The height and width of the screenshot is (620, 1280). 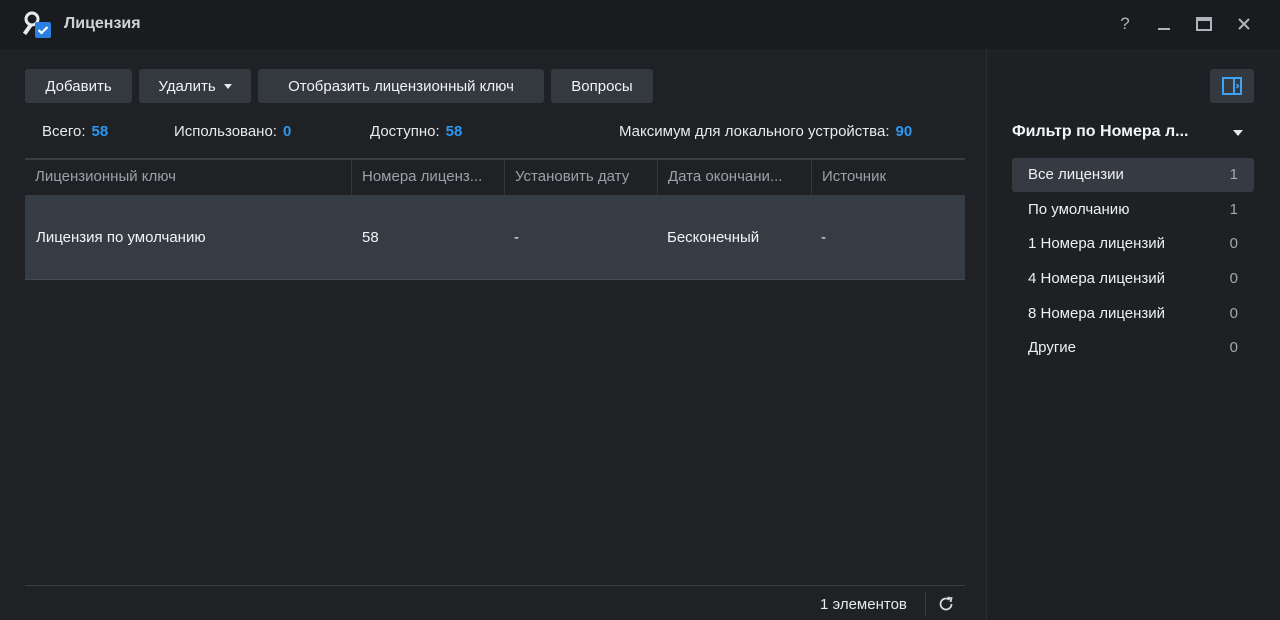 I want to click on help-button: ?, so click(x=1125, y=24).